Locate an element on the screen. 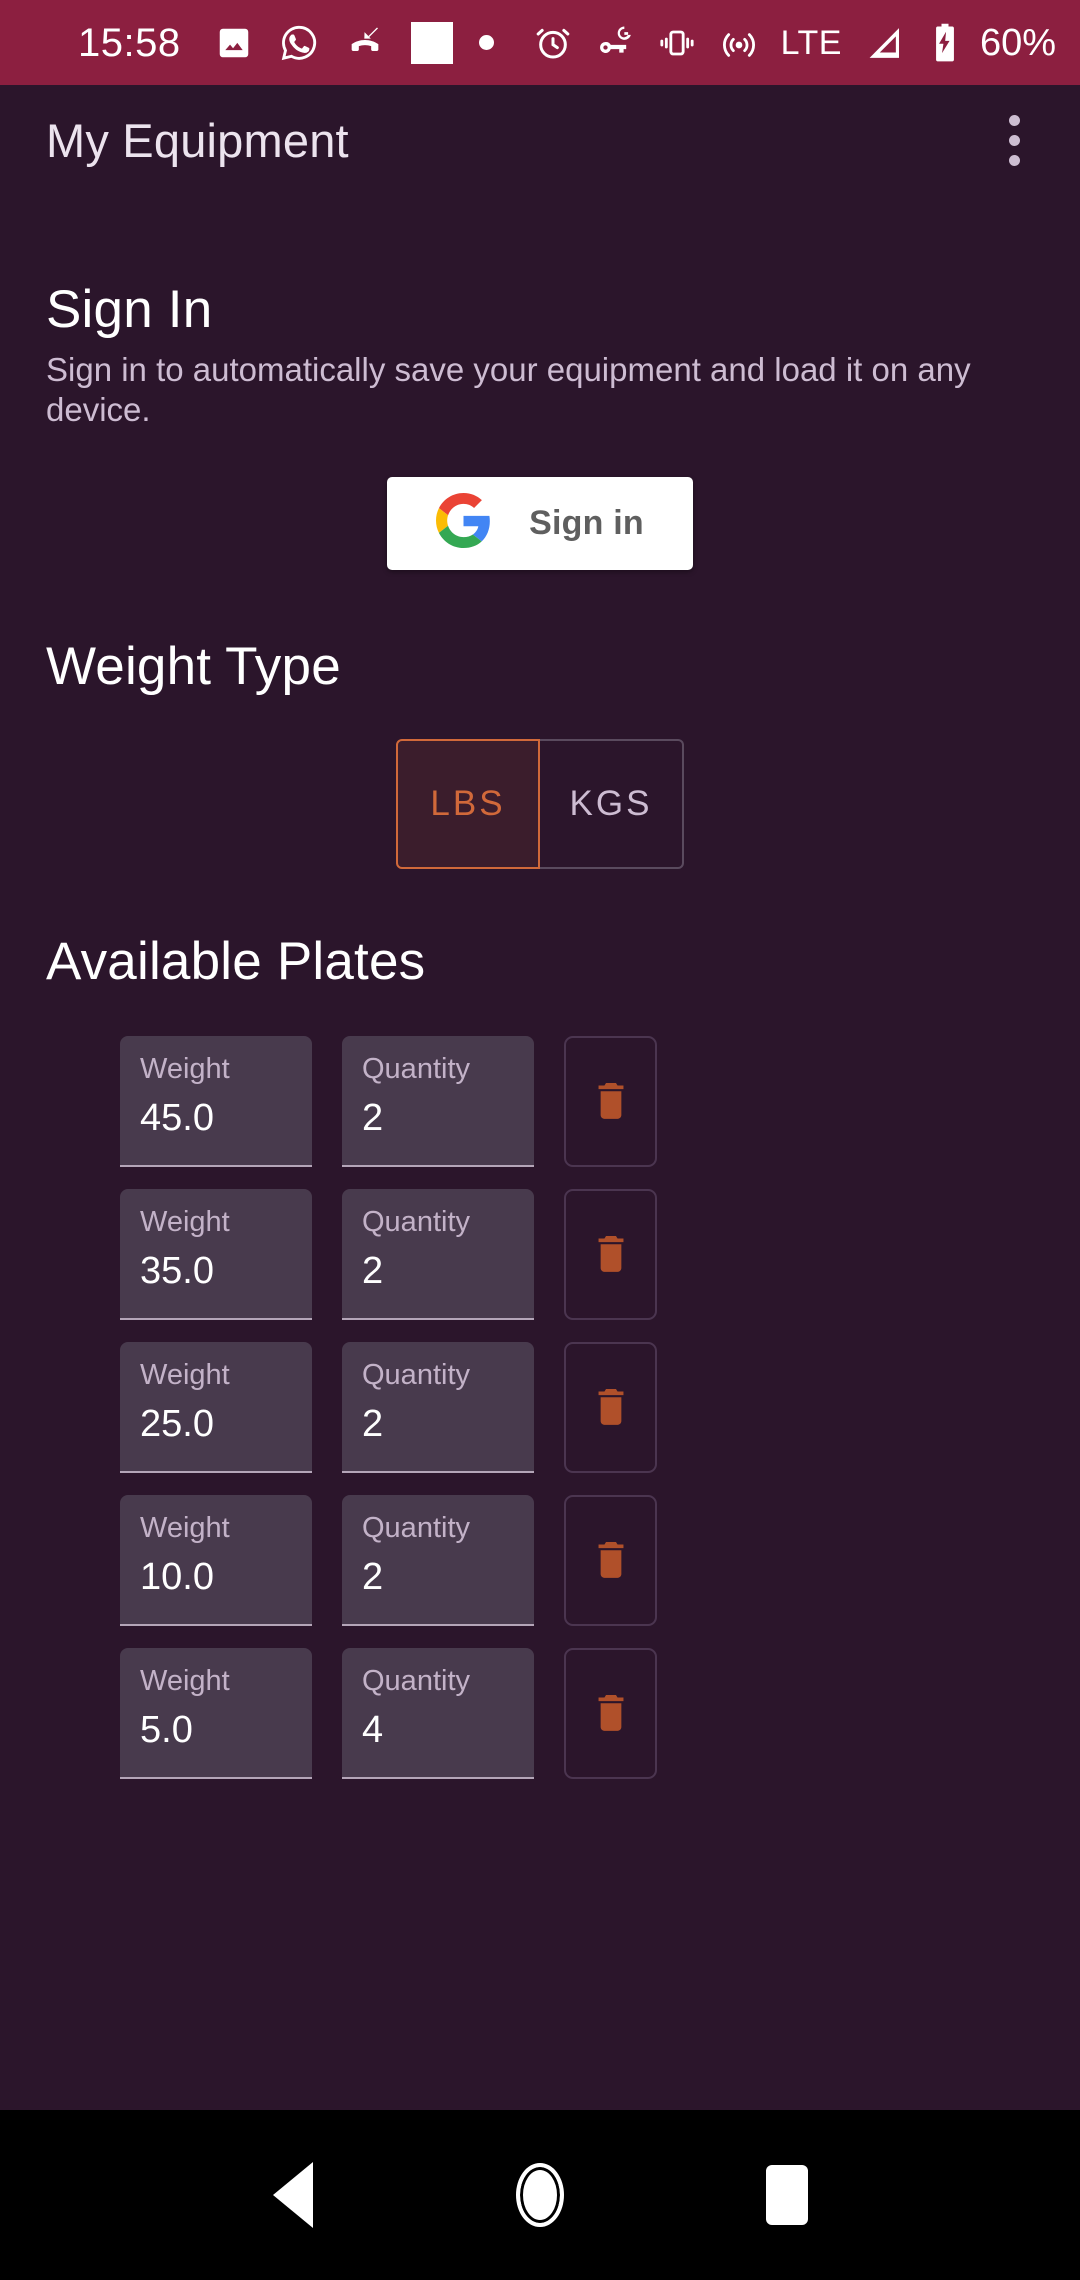  google-sign-in-button: Sign in is located at coordinates (540, 523).